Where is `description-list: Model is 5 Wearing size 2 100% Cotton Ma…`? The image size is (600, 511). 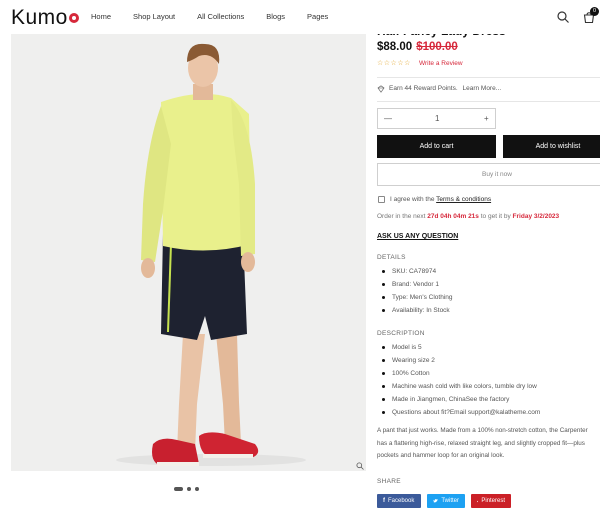
description-list: Model is 5 Wearing size 2 100% Cotton Ma… is located at coordinates (461, 380).